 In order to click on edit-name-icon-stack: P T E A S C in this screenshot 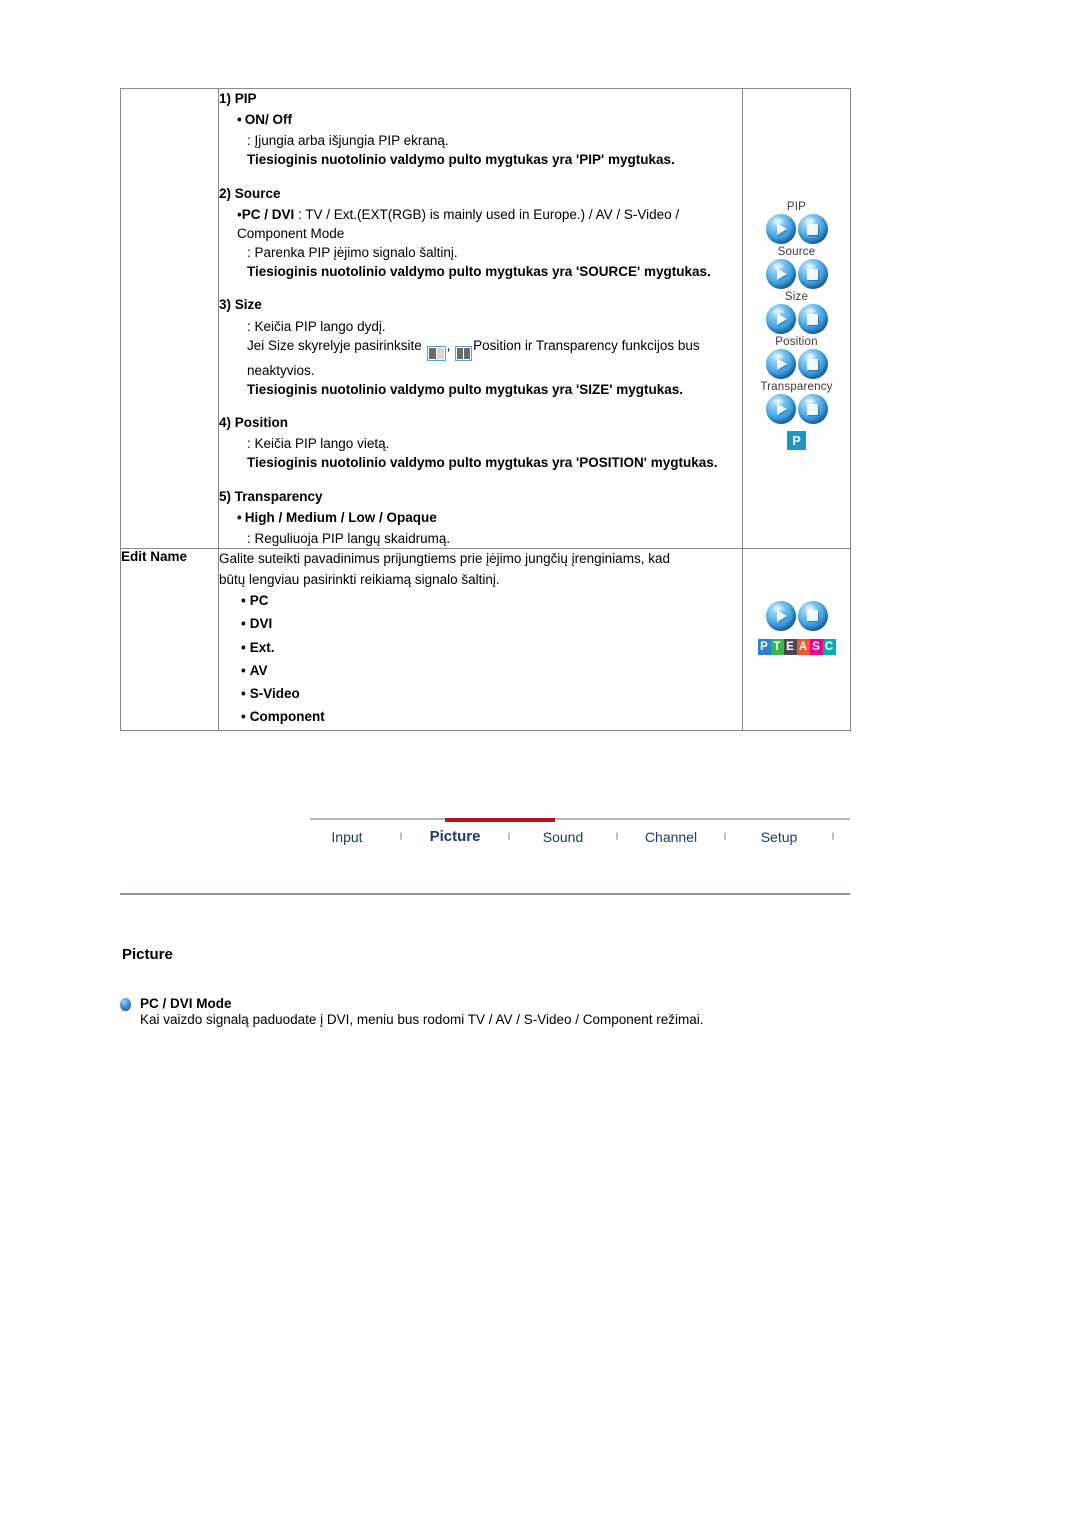, I will do `click(796, 602)`.